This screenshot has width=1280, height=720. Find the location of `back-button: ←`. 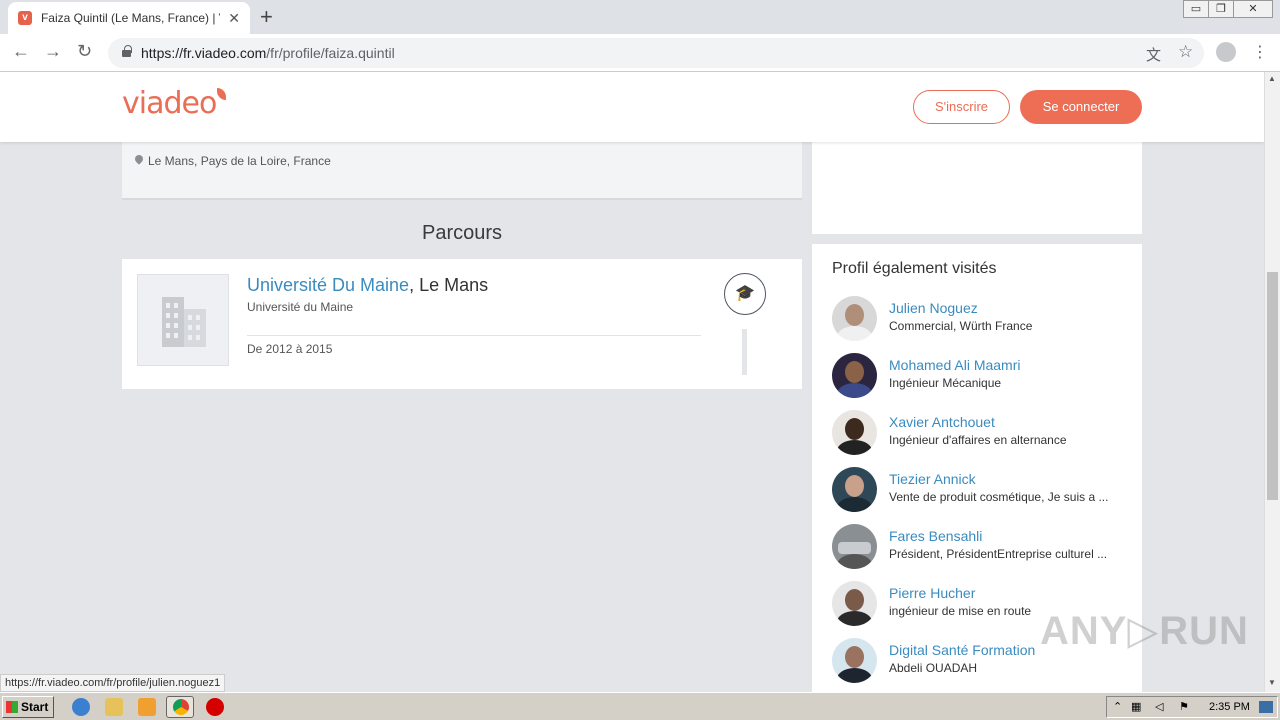

back-button: ← is located at coordinates (21, 51).